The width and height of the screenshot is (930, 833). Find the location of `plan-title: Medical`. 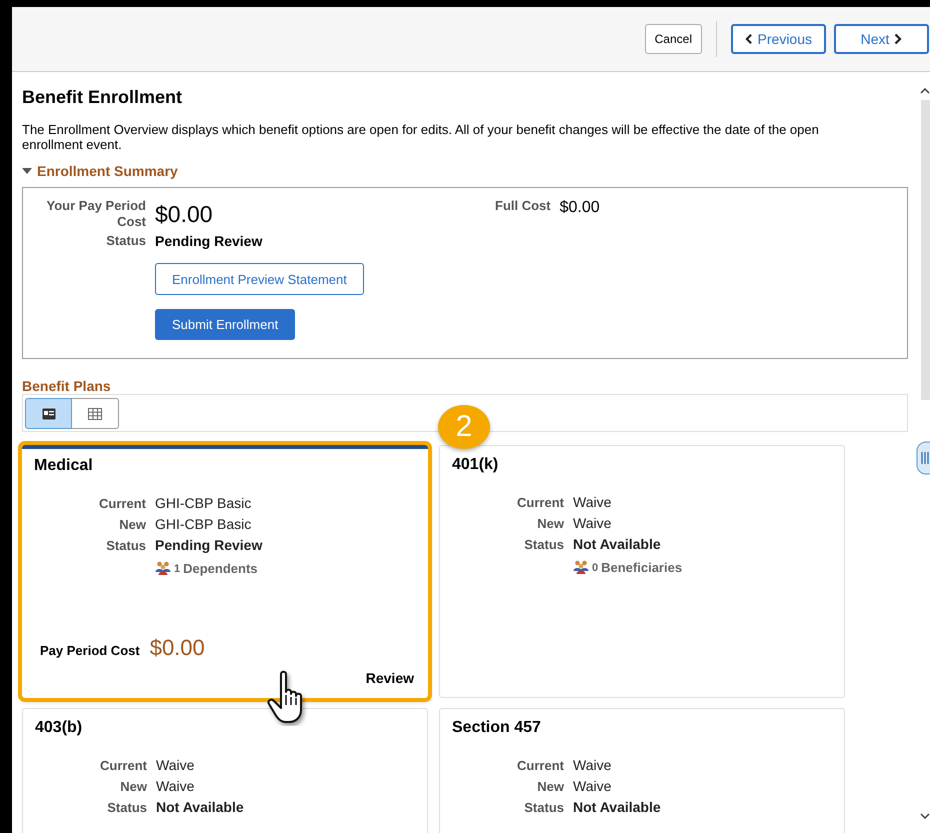

plan-title: Medical is located at coordinates (64, 466).